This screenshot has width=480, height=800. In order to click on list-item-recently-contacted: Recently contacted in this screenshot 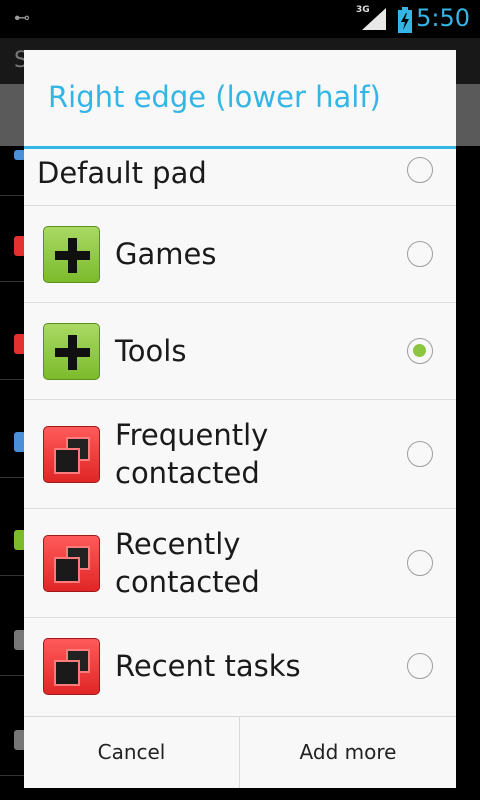, I will do `click(240, 563)`.